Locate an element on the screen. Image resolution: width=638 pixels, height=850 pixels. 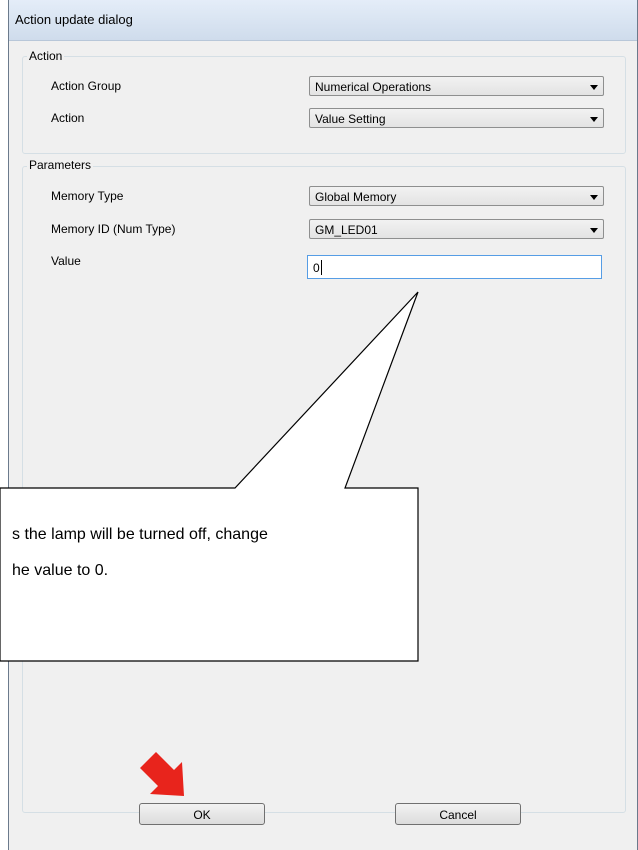
red-arrow-icon is located at coordinates (162, 774).